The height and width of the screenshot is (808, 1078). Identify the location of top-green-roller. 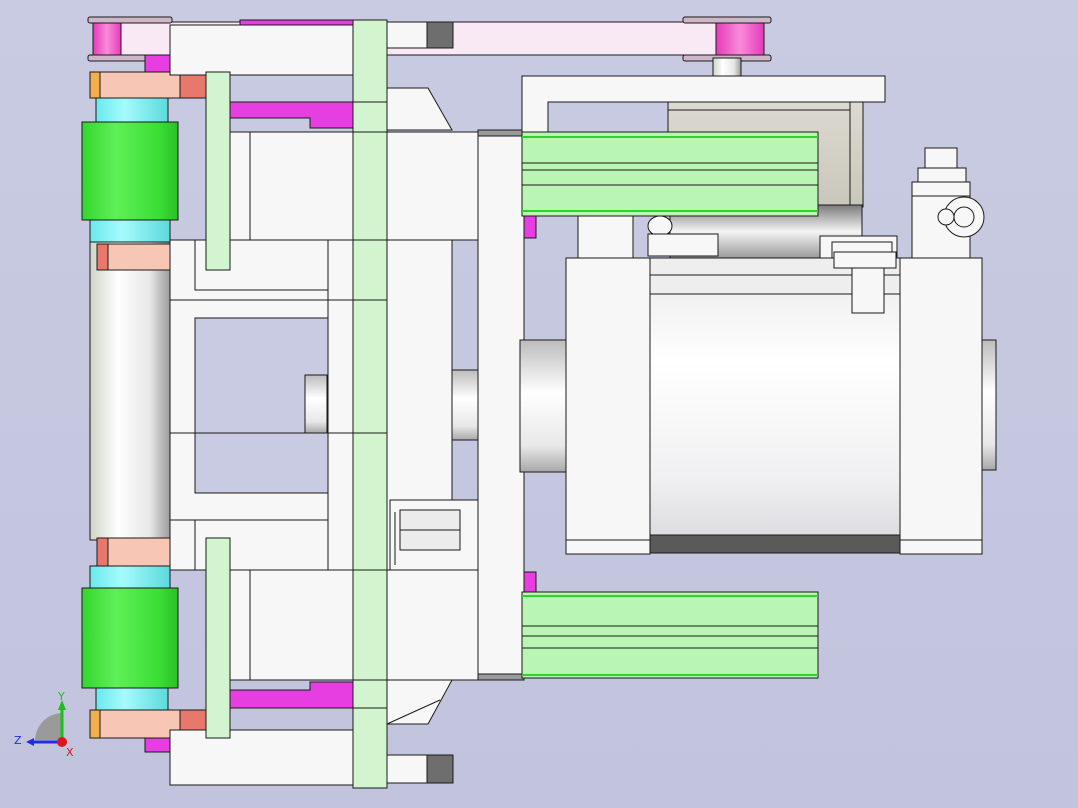
(130, 171).